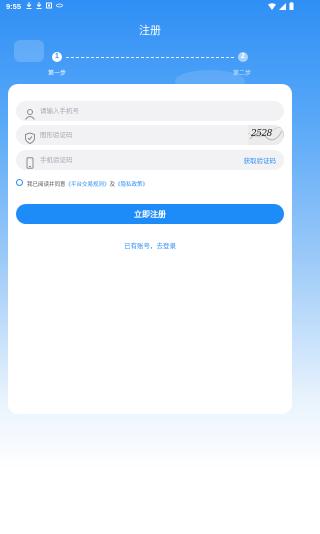 The height and width of the screenshot is (534, 320). Describe the element at coordinates (115, 111) in the screenshot. I see `phone-input` at that location.